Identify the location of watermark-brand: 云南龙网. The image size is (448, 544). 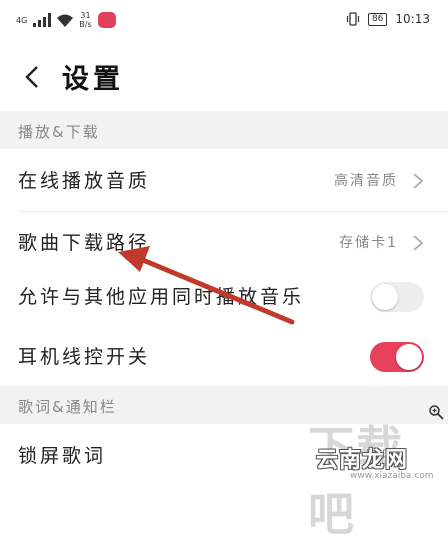
(362, 460).